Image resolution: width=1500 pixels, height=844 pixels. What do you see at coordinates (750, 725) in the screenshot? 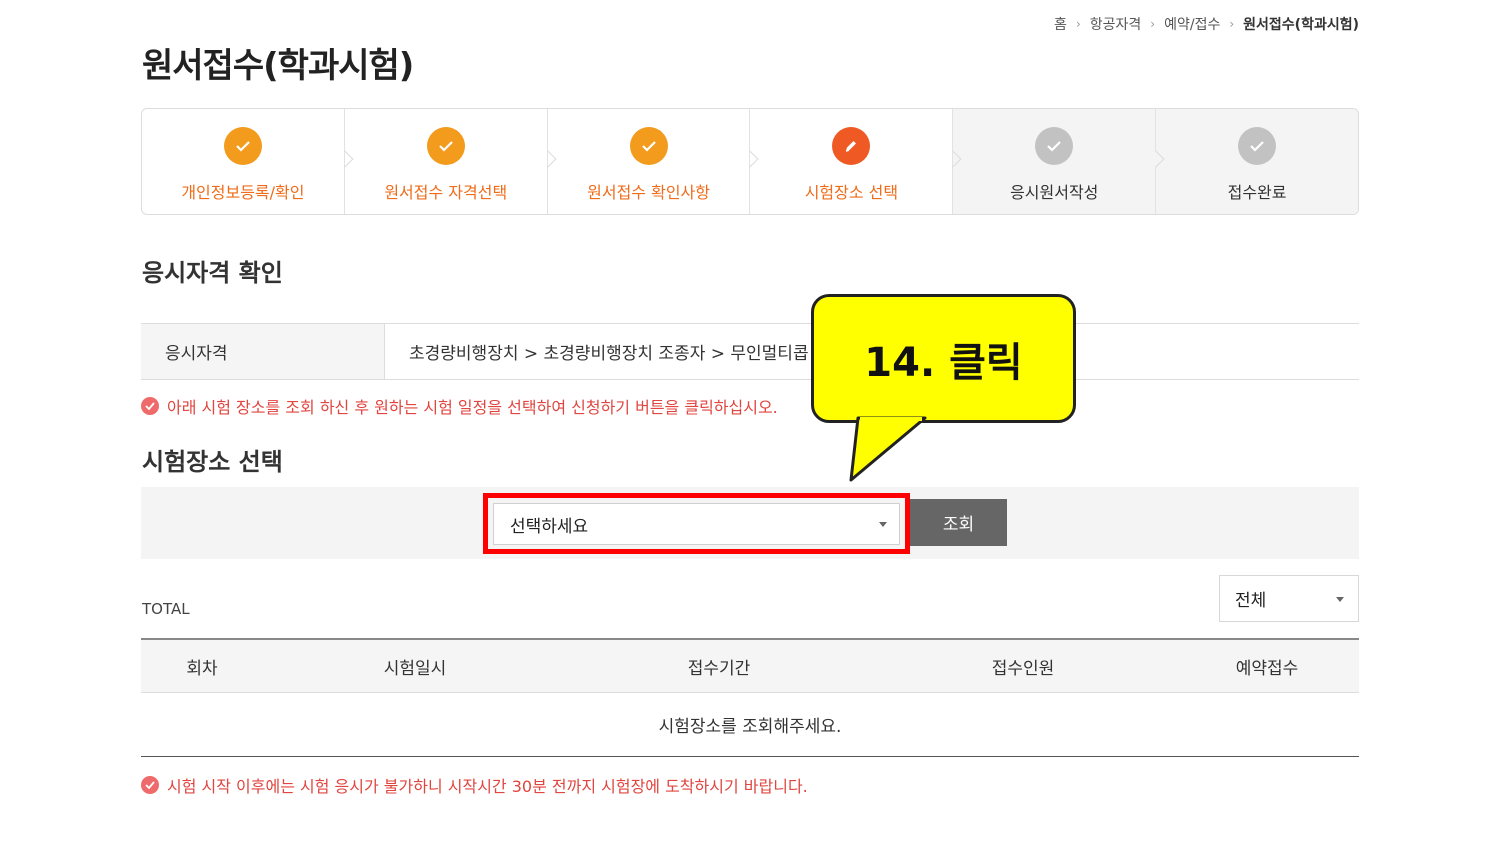
I see `table-empty-message: 시험장소를 조회해주세요.` at bounding box center [750, 725].